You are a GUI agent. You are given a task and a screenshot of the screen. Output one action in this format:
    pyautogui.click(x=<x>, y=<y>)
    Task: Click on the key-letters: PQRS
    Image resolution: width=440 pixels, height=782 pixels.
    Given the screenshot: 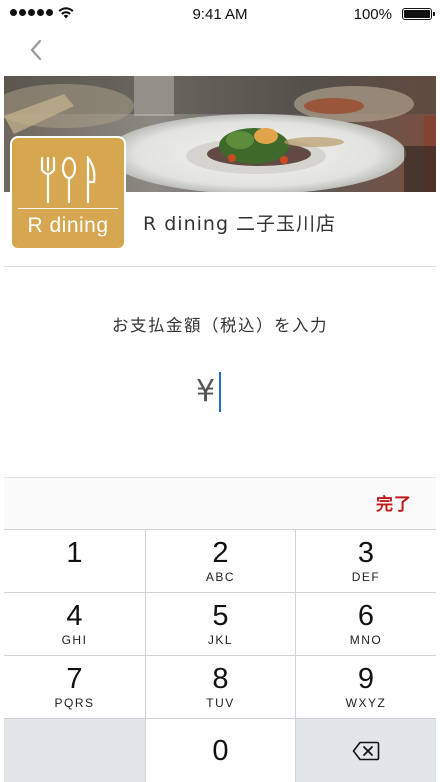 What is the action you would take?
    pyautogui.click(x=74, y=703)
    